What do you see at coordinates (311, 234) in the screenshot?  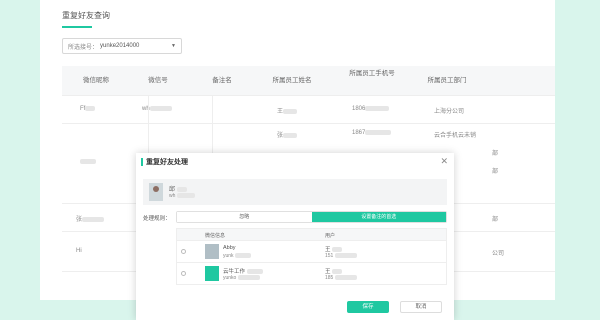 I see `friend-list-header: 微信信息 用户` at bounding box center [311, 234].